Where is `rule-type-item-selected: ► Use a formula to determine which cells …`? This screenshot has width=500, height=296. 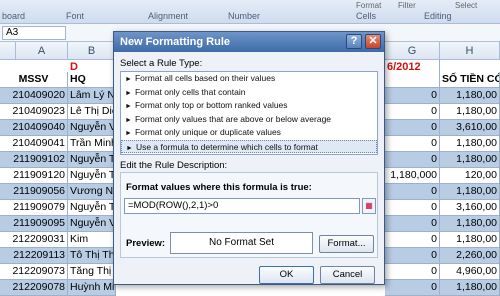
rule-type-item-selected: ► Use a formula to determine which cells … is located at coordinates (249, 146).